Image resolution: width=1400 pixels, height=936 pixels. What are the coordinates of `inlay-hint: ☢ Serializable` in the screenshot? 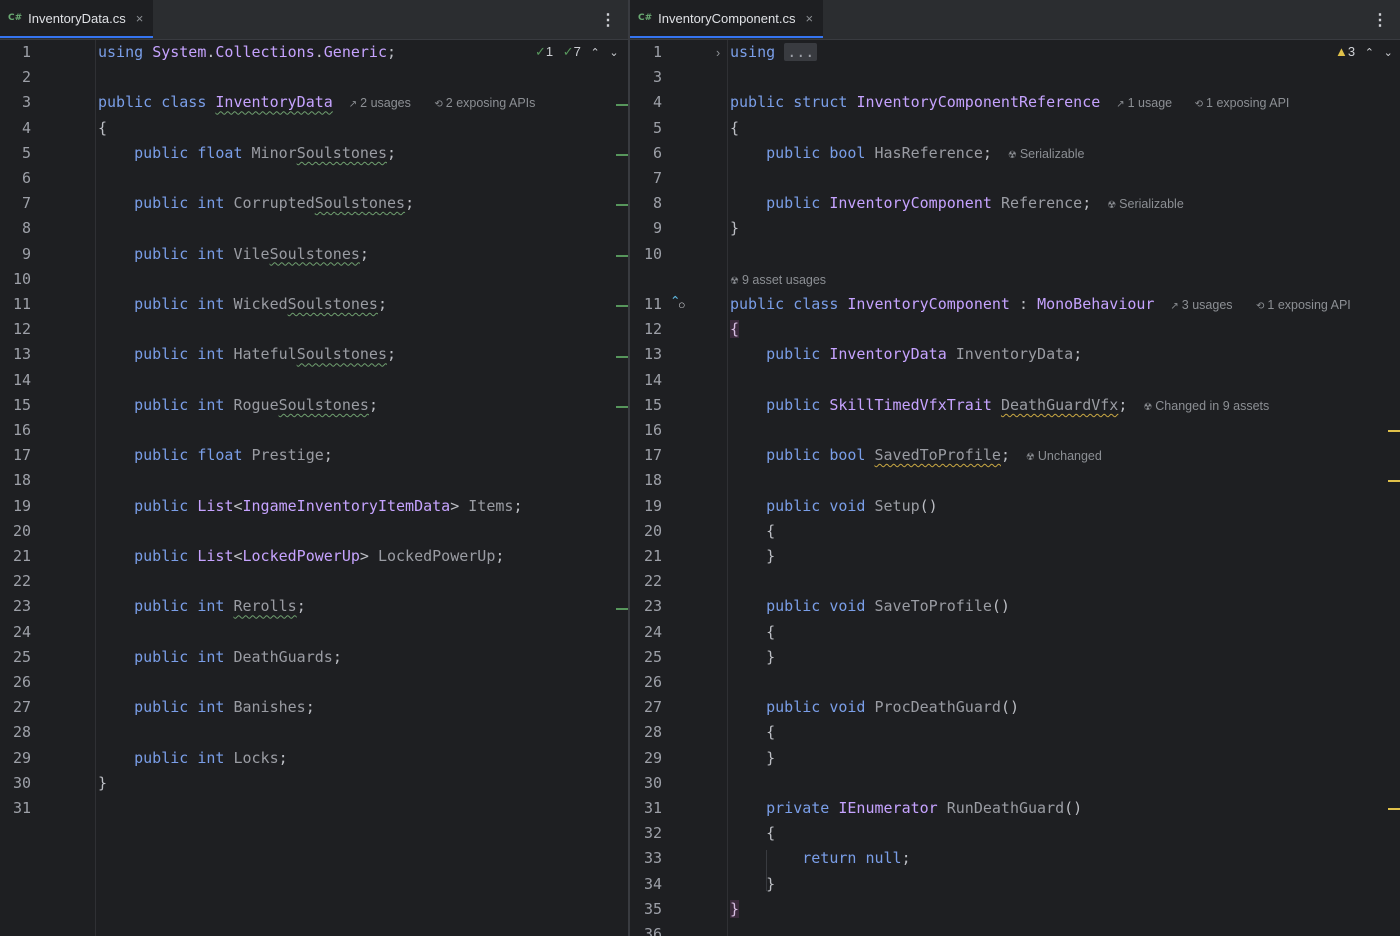 It's located at (1046, 154).